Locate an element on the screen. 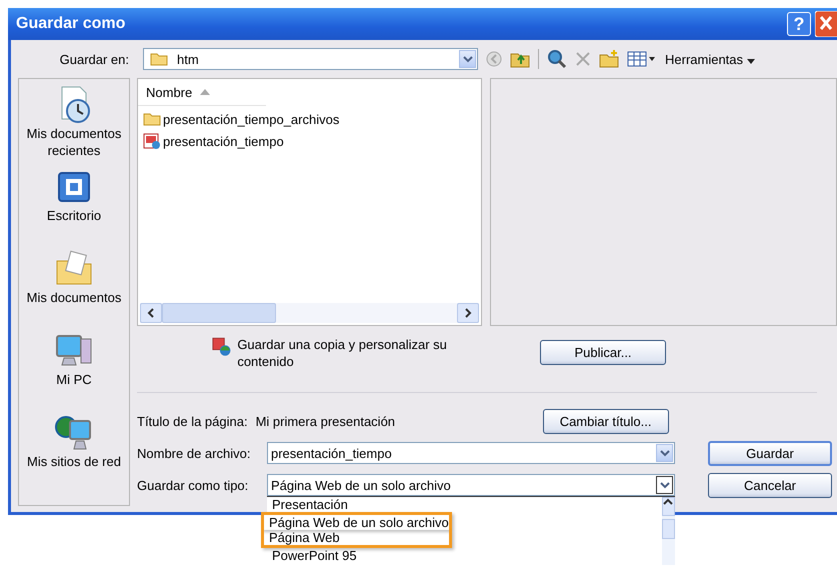 Image resolution: width=837 pixels, height=572 pixels. page-title-value: Mi primera presentación is located at coordinates (326, 421).